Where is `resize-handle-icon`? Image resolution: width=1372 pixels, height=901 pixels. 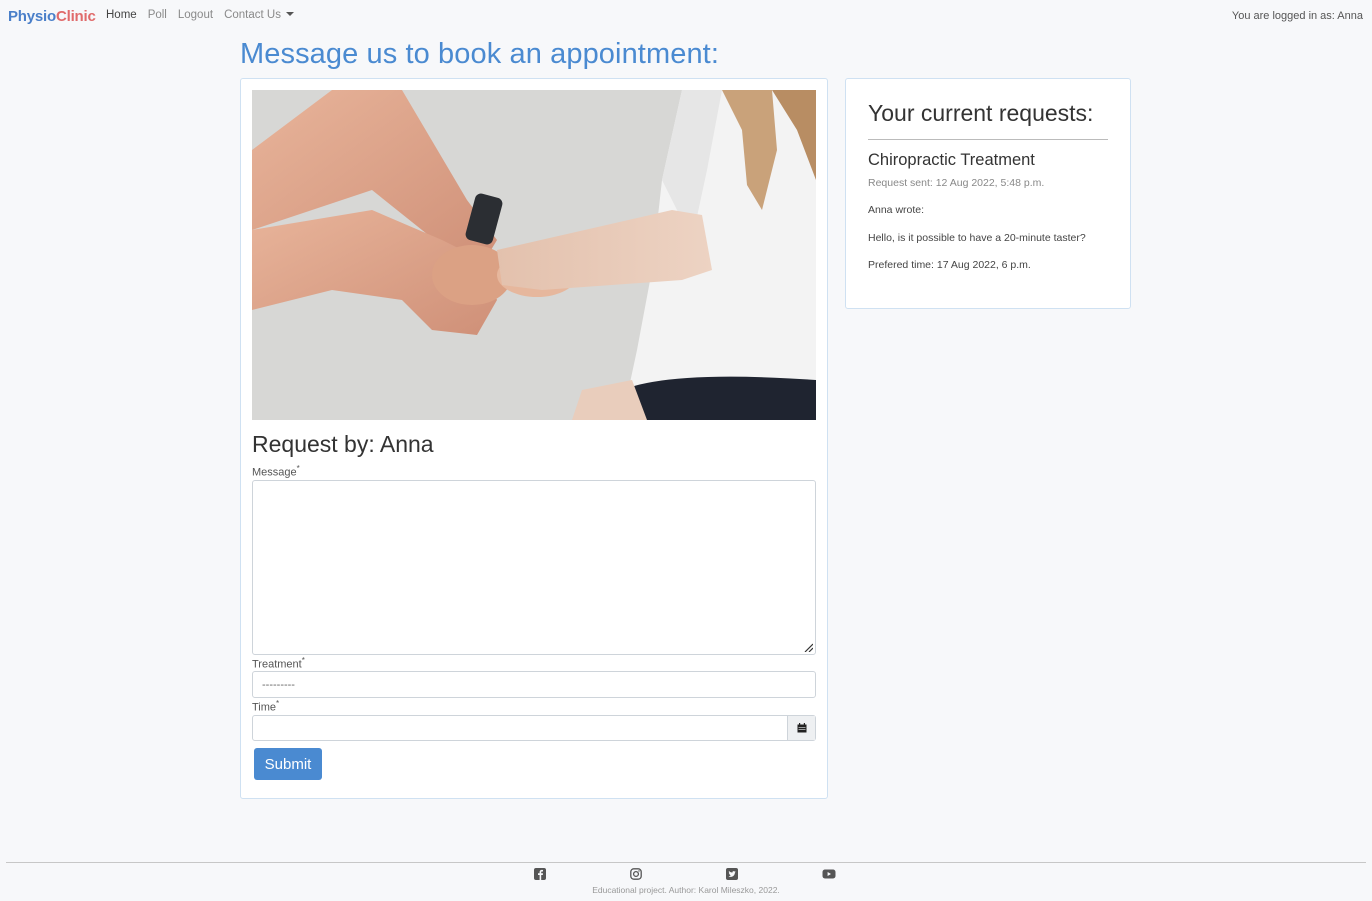
resize-handle-icon is located at coordinates (808, 647).